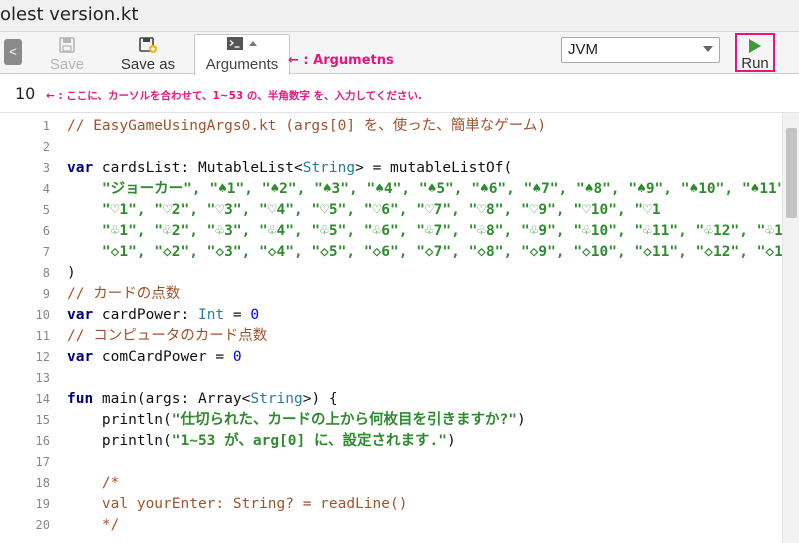 This screenshot has width=799, height=543. What do you see at coordinates (46, 294) in the screenshot?
I see `line-number: 9` at bounding box center [46, 294].